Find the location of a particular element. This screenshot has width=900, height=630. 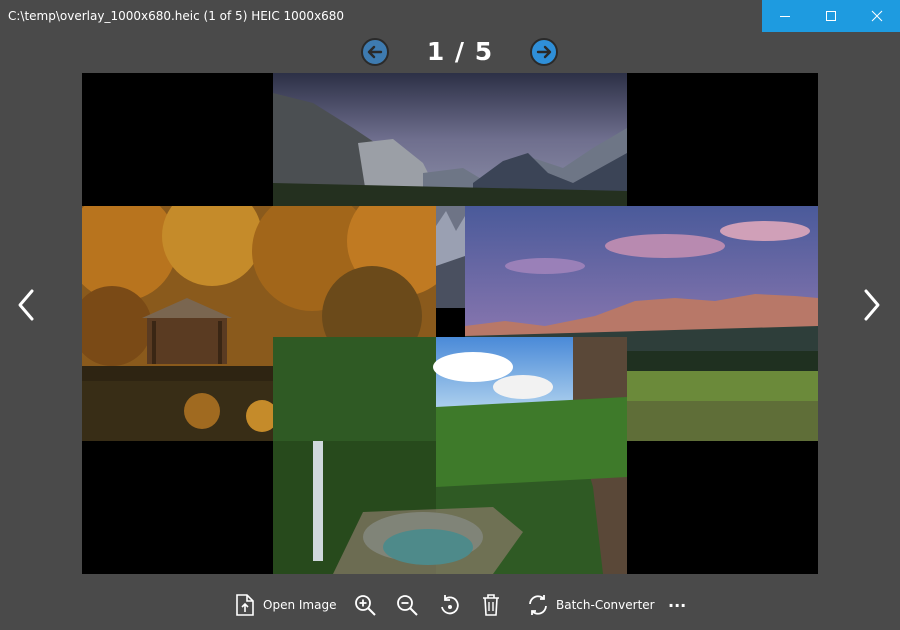

more-icon: ··· is located at coordinates (677, 605).